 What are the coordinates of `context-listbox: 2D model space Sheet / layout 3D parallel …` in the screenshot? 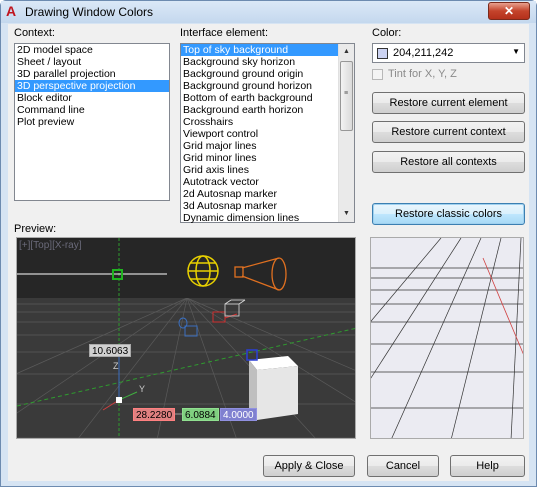 It's located at (92, 122).